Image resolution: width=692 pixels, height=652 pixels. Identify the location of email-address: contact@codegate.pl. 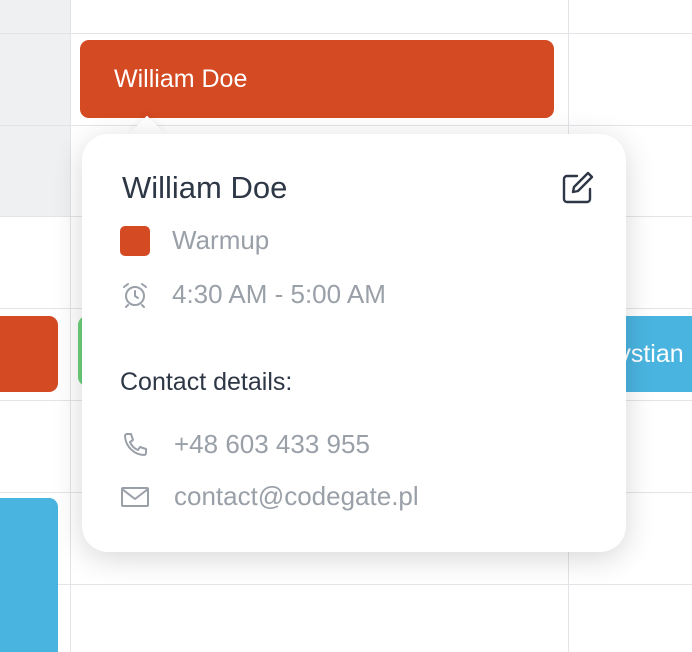
(296, 496).